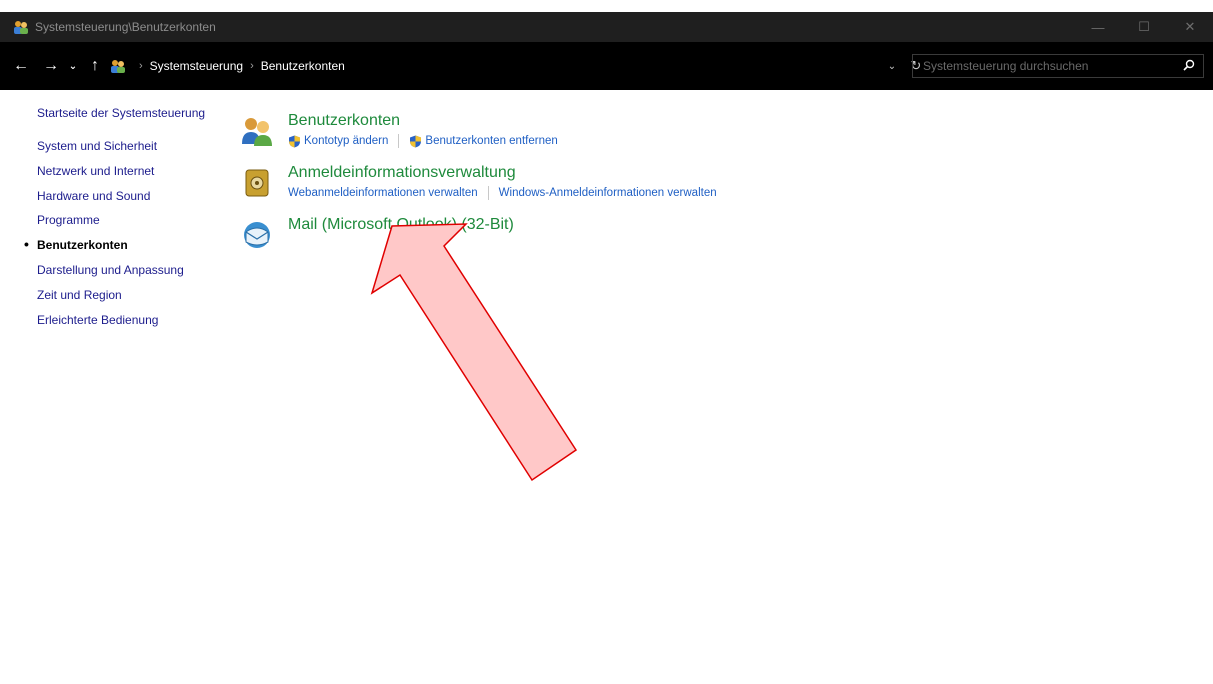  Describe the element at coordinates (474, 352) in the screenshot. I see `highlight-arrow-icon` at that location.